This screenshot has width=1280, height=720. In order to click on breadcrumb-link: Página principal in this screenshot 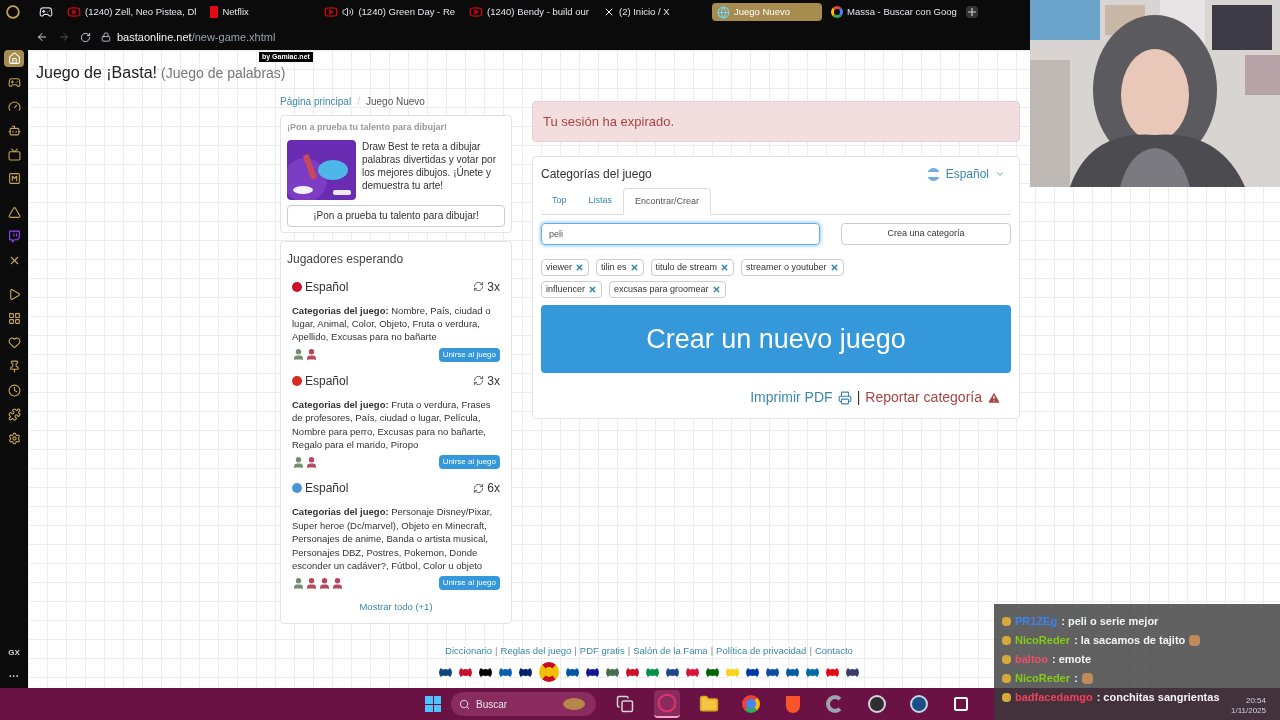, I will do `click(316, 101)`.